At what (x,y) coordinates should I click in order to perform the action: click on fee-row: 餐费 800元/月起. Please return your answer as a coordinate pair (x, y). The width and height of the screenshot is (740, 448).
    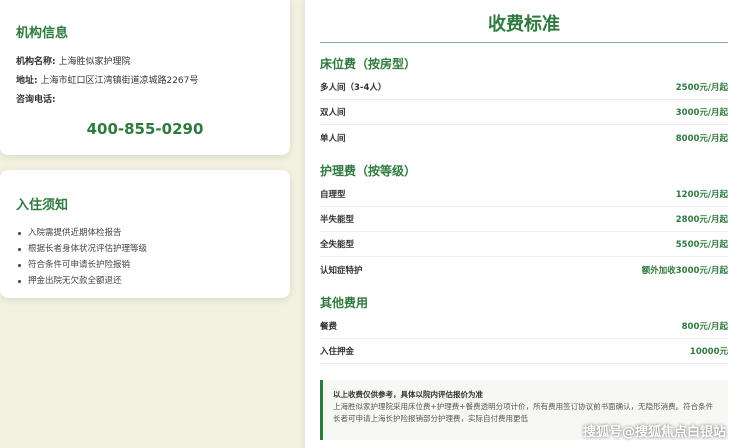
    Looking at the image, I should click on (524, 326).